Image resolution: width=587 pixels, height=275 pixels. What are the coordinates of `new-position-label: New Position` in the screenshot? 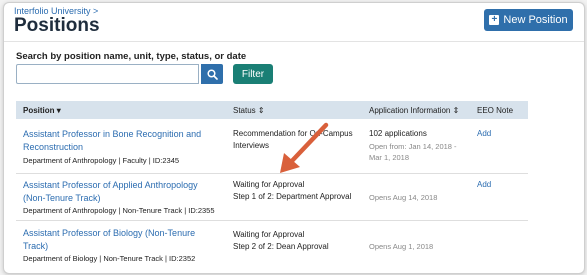 It's located at (535, 20).